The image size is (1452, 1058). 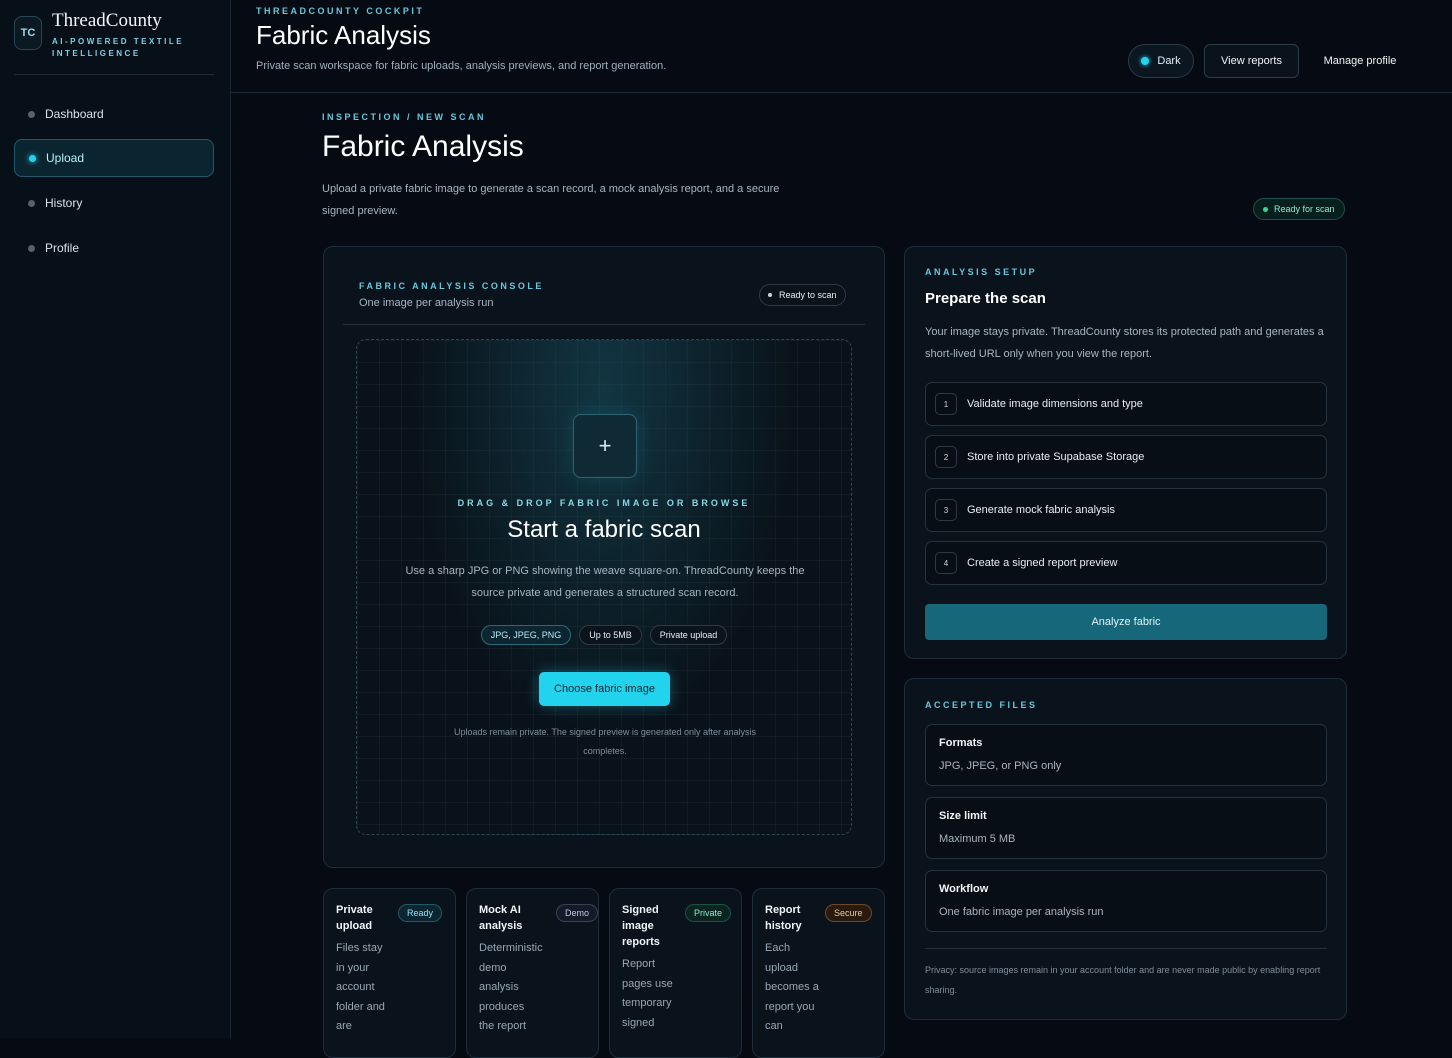 What do you see at coordinates (1126, 510) in the screenshot?
I see `setup-step: 3 Generate mock fabric analysis` at bounding box center [1126, 510].